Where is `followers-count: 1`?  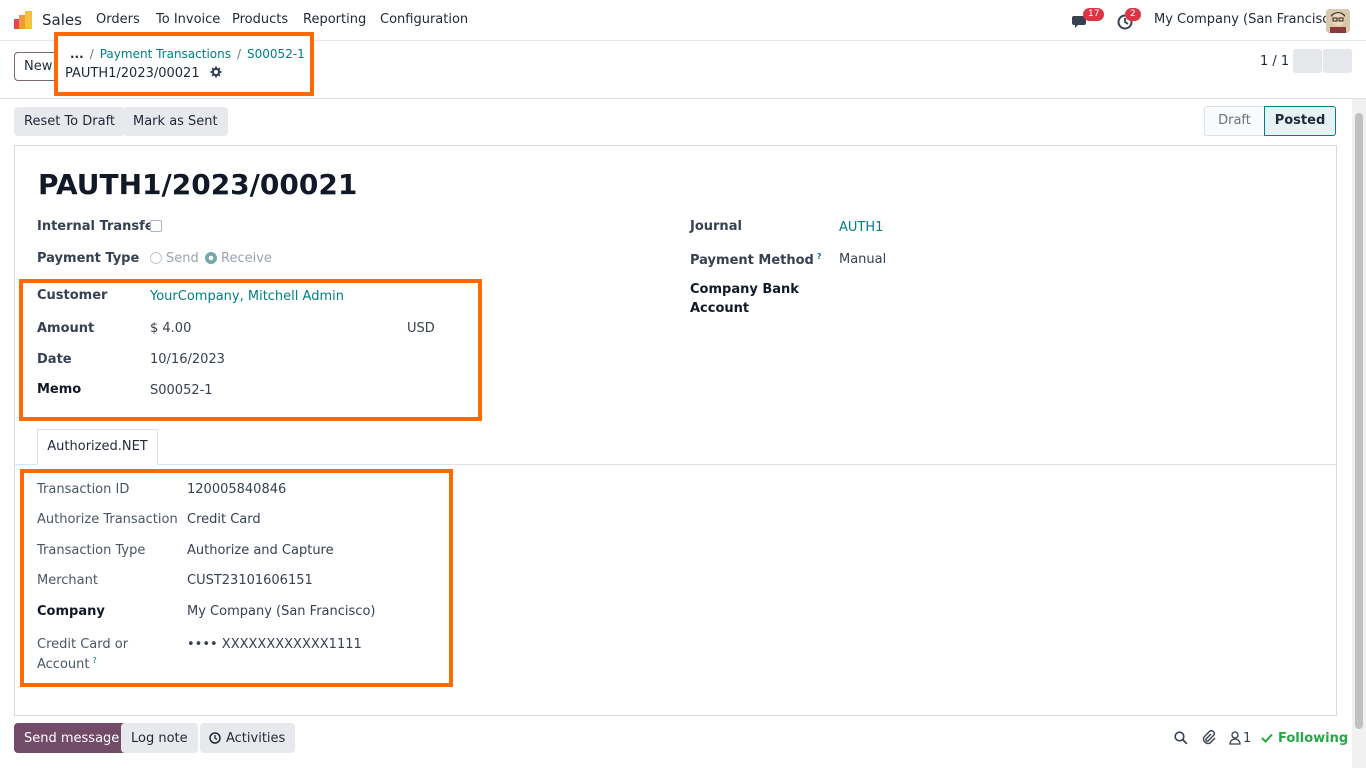
followers-count: 1 is located at coordinates (1247, 738).